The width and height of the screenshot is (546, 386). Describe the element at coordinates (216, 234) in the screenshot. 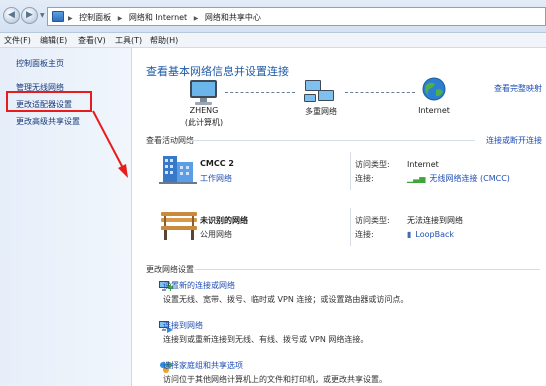

I see `network-type: 公用网络` at that location.